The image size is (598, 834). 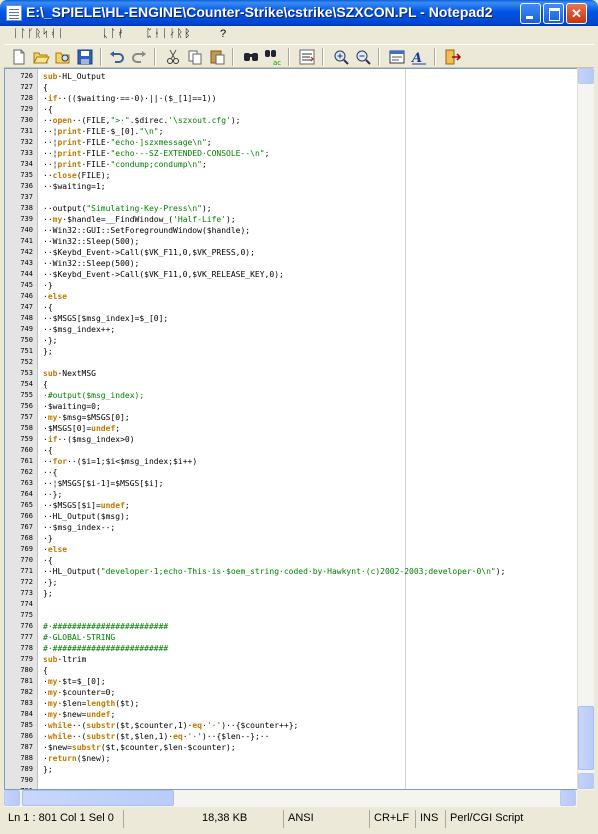 What do you see at coordinates (27, 34) in the screenshot?
I see `menu-file: ᛁᛚᚴᚱ` at bounding box center [27, 34].